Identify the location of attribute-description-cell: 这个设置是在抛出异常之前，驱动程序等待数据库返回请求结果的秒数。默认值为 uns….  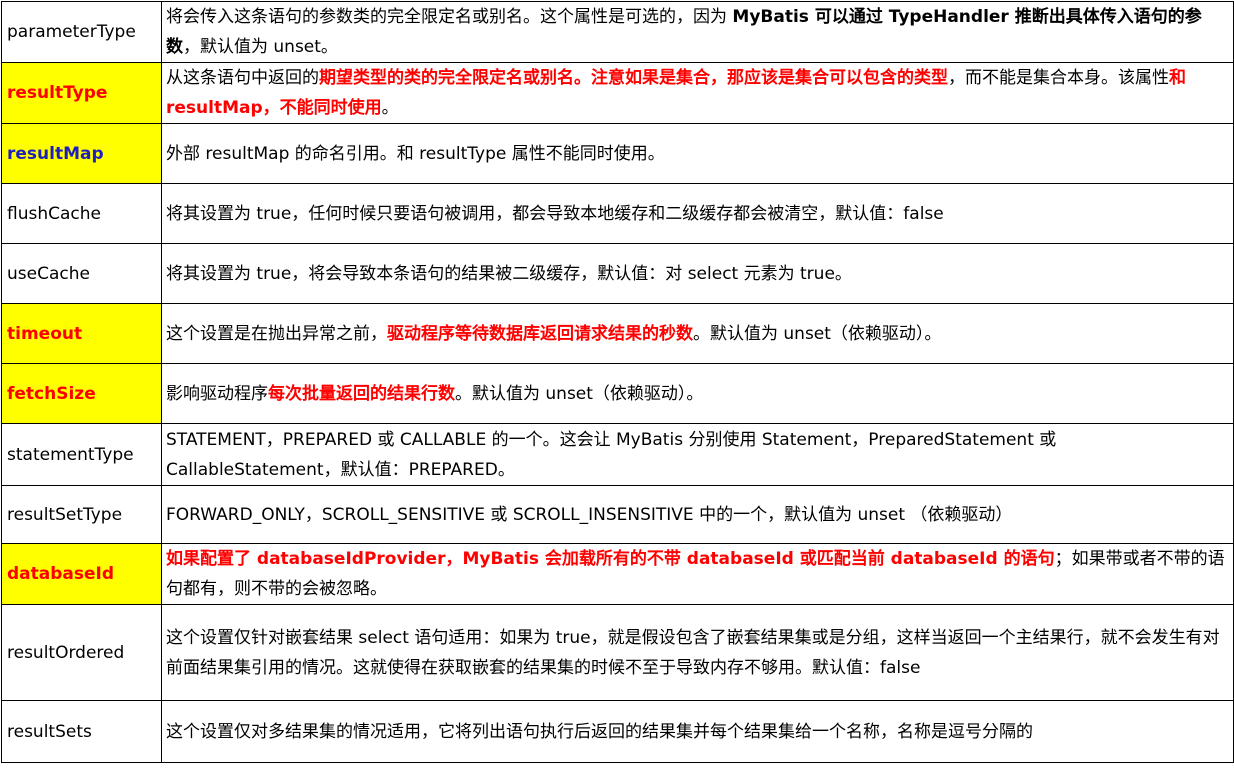
(697, 333).